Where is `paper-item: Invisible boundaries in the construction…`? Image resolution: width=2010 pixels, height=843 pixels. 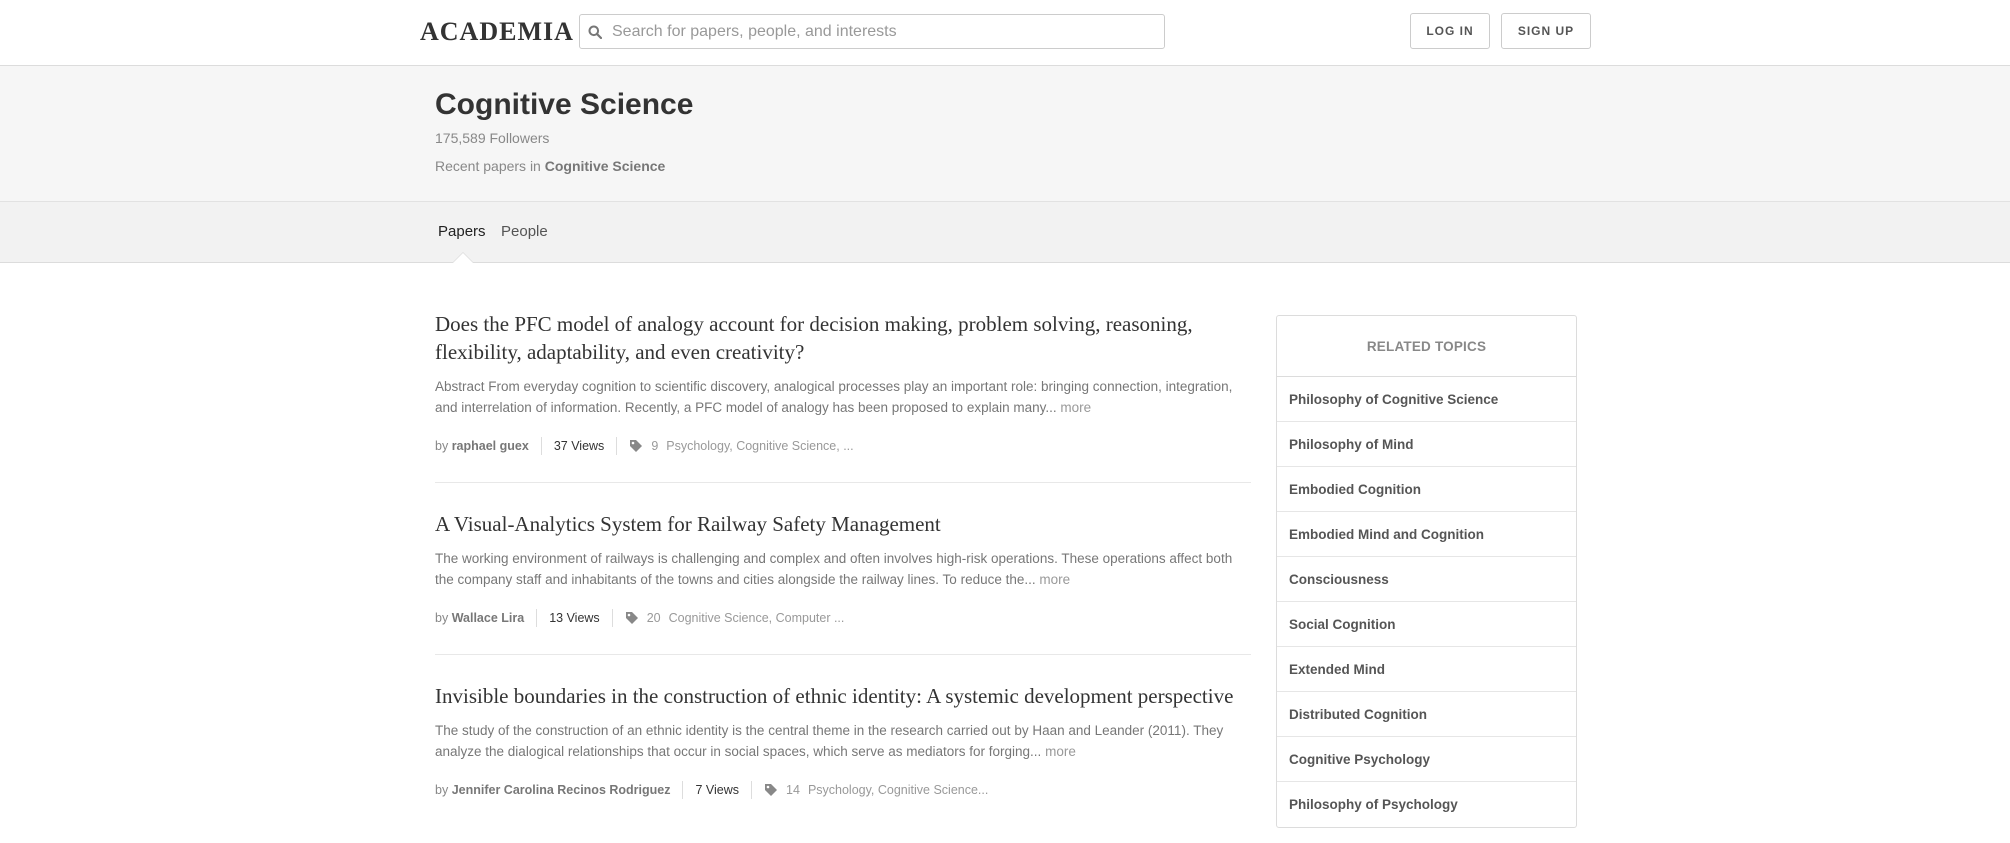
paper-item: Invisible boundaries in the construction… is located at coordinates (843, 741).